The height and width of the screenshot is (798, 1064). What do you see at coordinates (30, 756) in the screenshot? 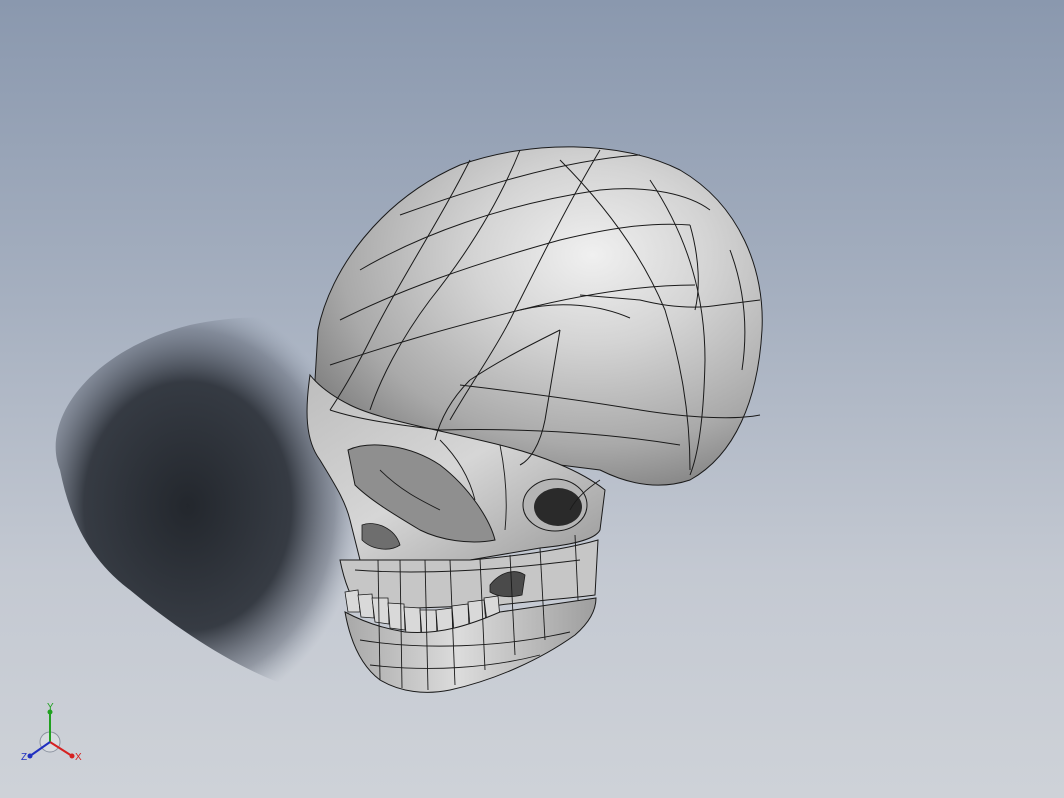
I see `triad-z-dot` at bounding box center [30, 756].